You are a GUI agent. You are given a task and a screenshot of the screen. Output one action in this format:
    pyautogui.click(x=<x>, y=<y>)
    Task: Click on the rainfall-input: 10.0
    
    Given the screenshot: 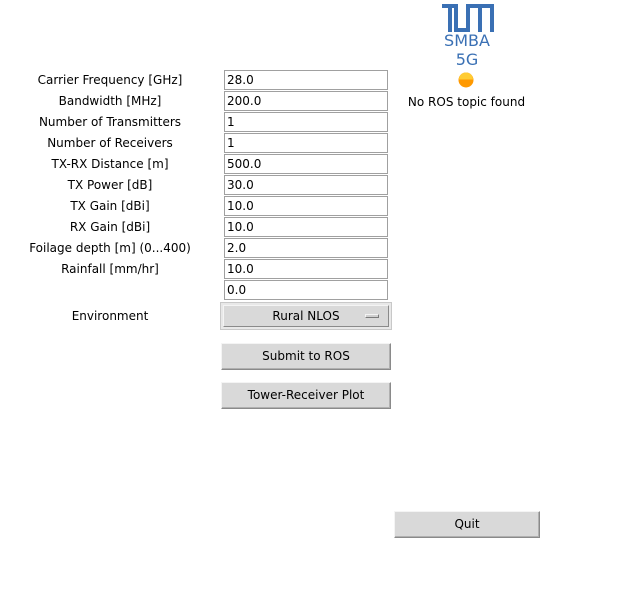 What is the action you would take?
    pyautogui.click(x=306, y=269)
    